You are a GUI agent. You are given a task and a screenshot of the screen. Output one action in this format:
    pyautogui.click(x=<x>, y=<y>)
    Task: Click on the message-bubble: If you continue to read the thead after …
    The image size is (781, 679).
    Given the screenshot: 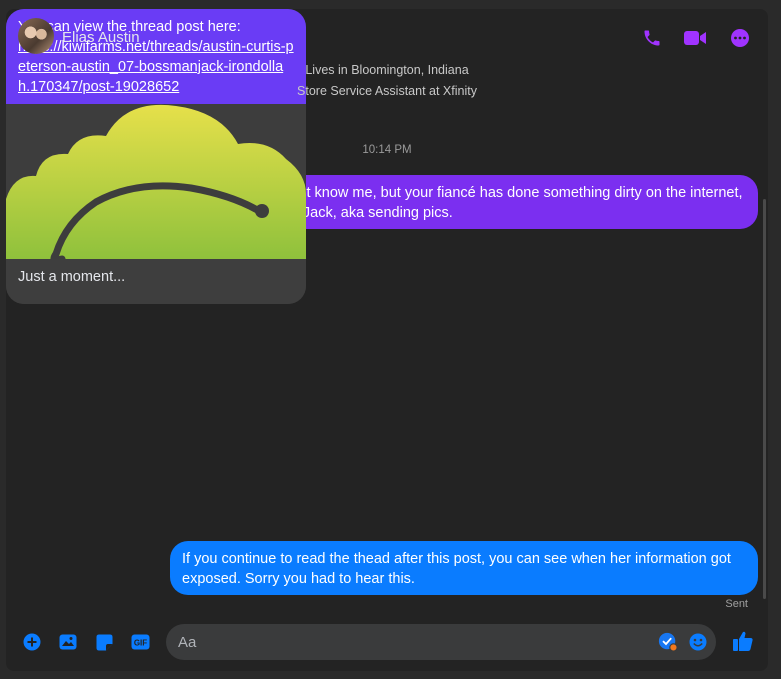 What is the action you would take?
    pyautogui.click(x=464, y=568)
    